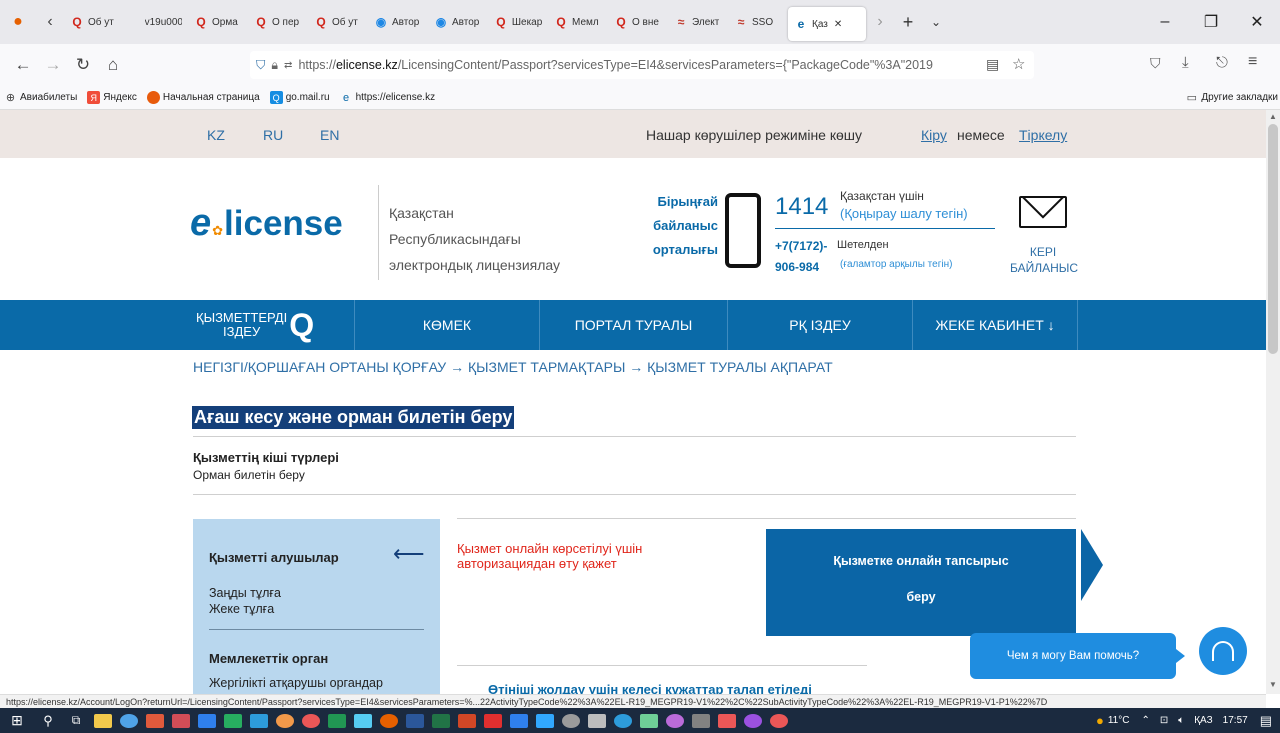 Image resolution: width=1280 pixels, height=733 pixels. Describe the element at coordinates (447, 325) in the screenshot. I see `nav-help: КӨМЕК` at that location.